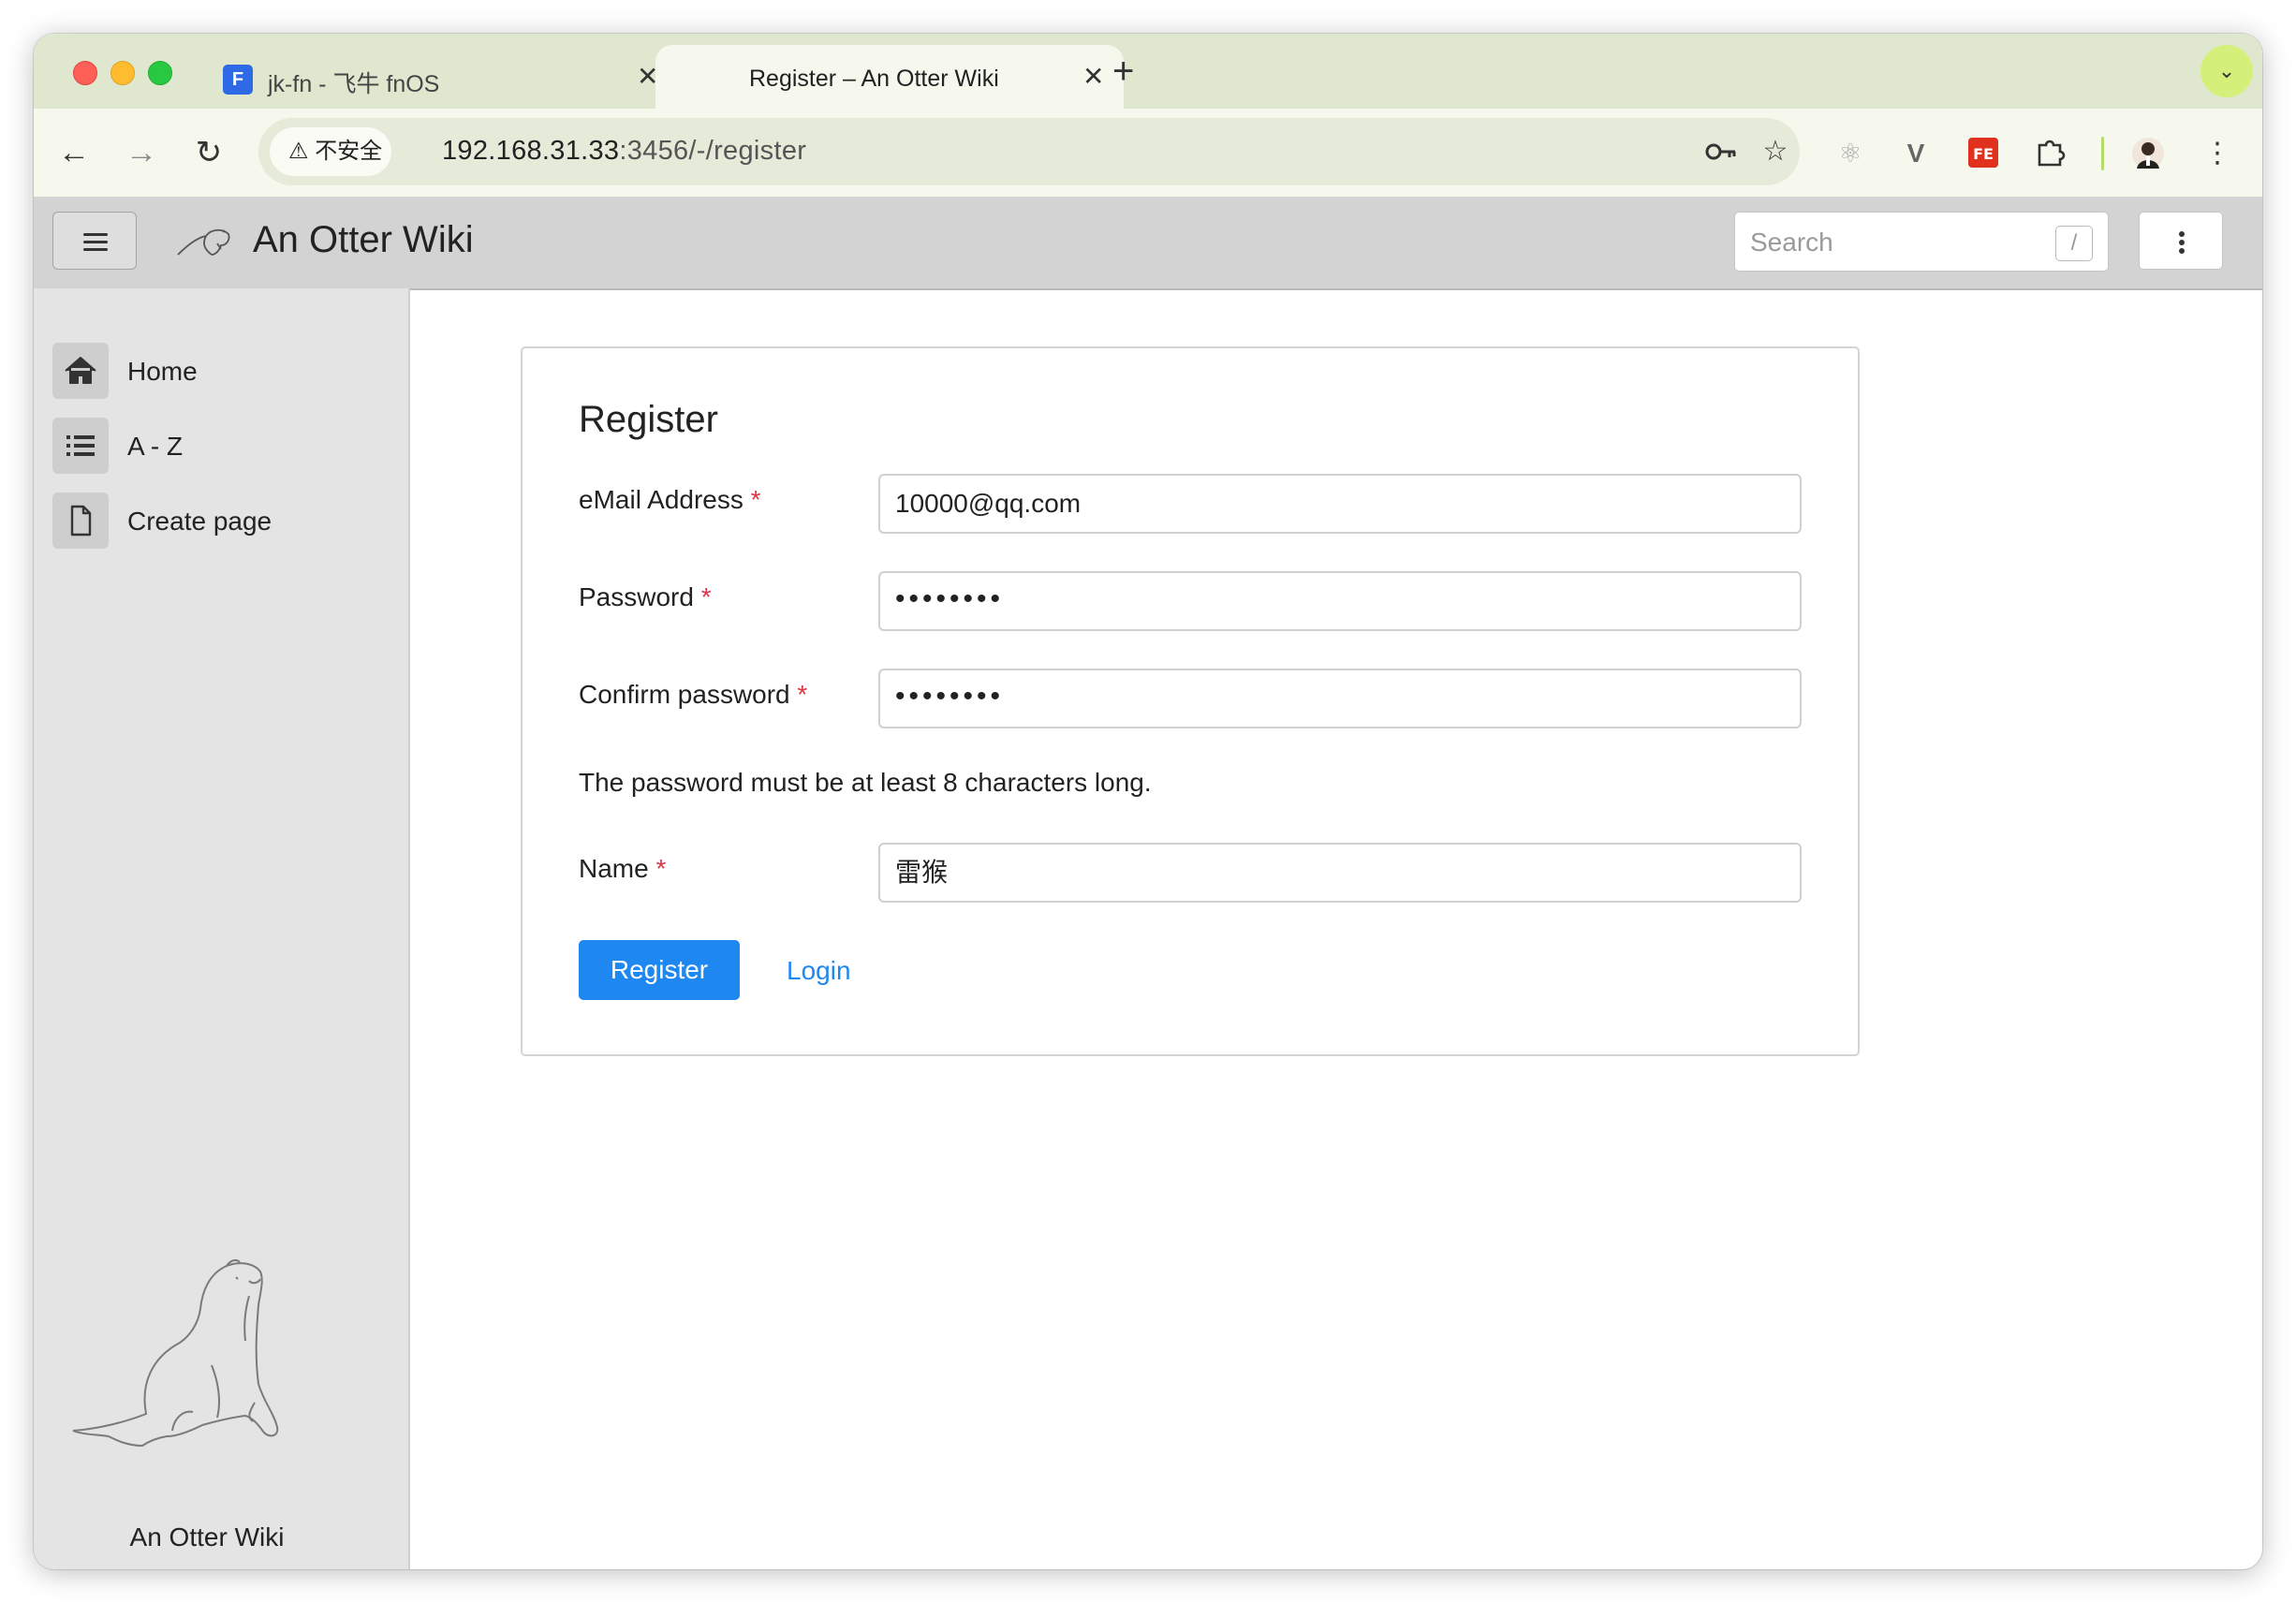 The image size is (2296, 1603). Describe the element at coordinates (141, 152) in the screenshot. I see `forward-arrow-icon: →` at that location.